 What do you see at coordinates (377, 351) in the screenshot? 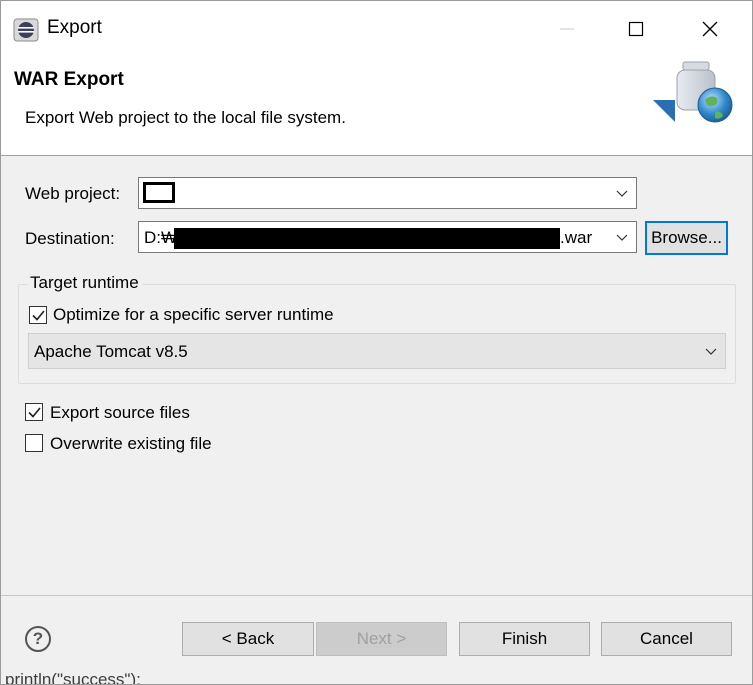
I see `server-runtime-combo: Apache Tomcat v8.5` at bounding box center [377, 351].